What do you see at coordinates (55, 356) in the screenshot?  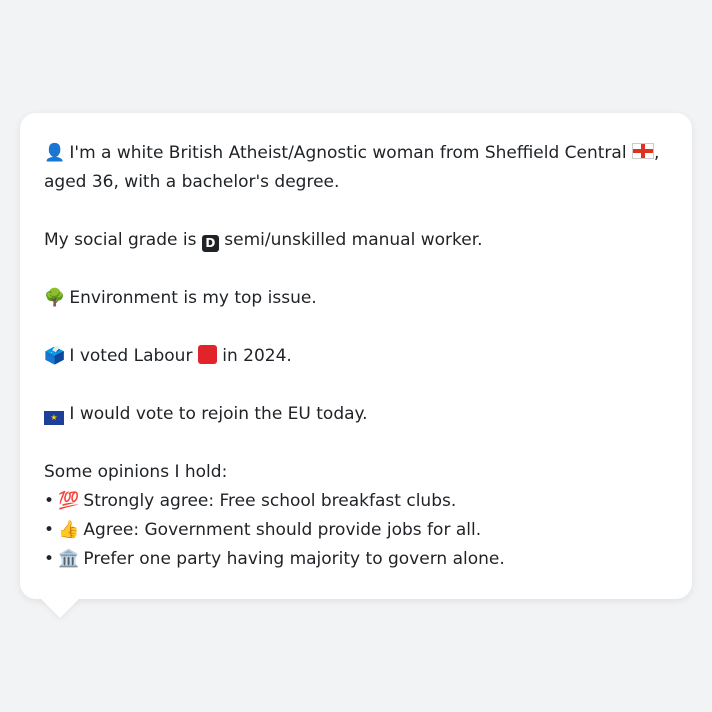 I see `ballot-box-icon: 🗳️` at bounding box center [55, 356].